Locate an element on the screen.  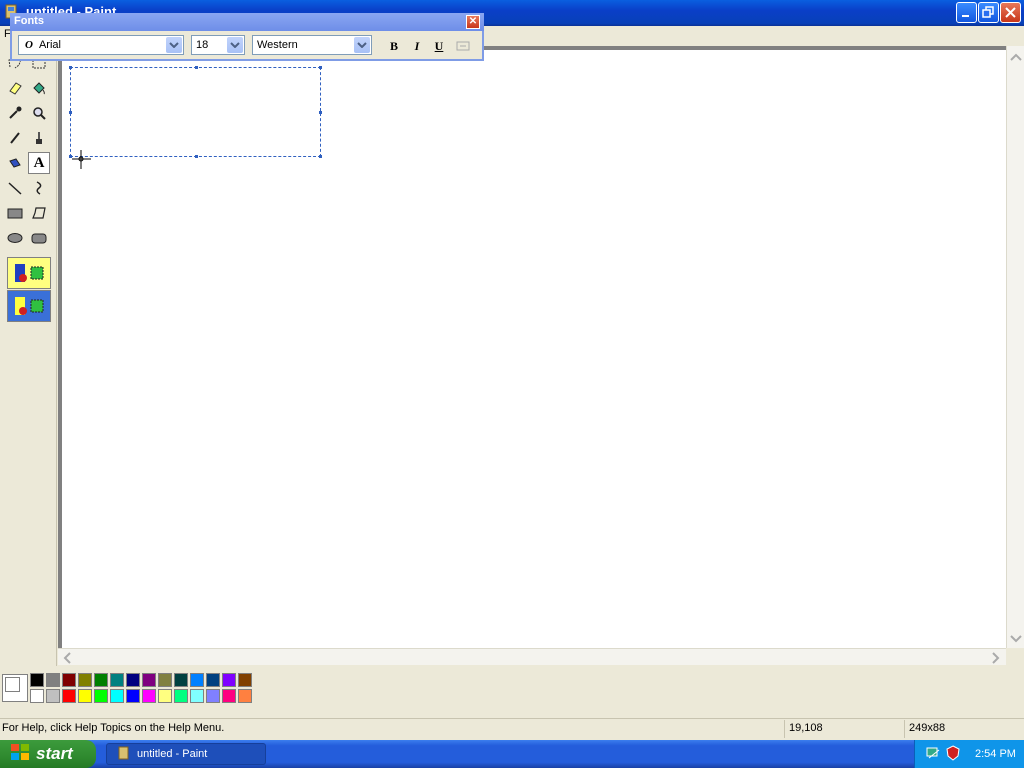
system-tray: 2:54 PM is located at coordinates (969, 754).